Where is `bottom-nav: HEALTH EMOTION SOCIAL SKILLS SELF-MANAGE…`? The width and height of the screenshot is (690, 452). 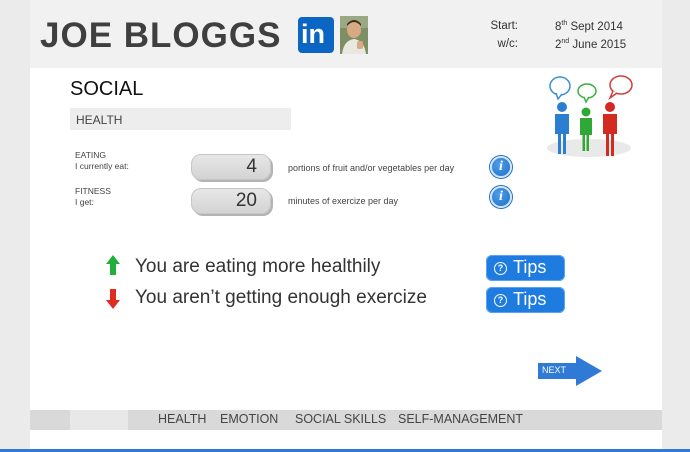 bottom-nav: HEALTH EMOTION SOCIAL SKILLS SELF-MANAGE… is located at coordinates (346, 420).